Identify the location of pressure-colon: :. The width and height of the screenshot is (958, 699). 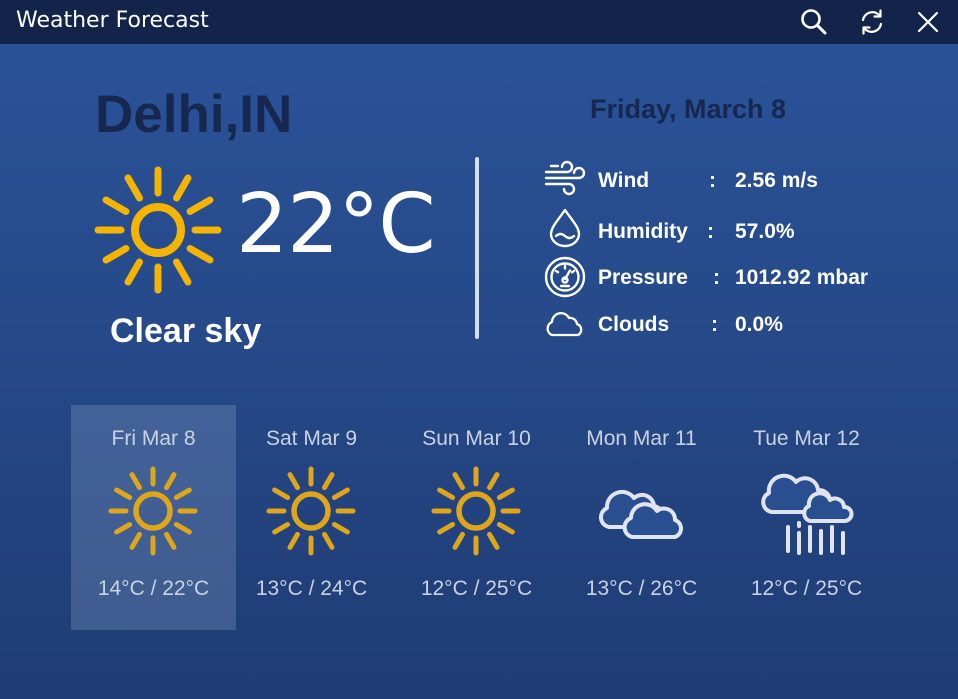
(716, 277).